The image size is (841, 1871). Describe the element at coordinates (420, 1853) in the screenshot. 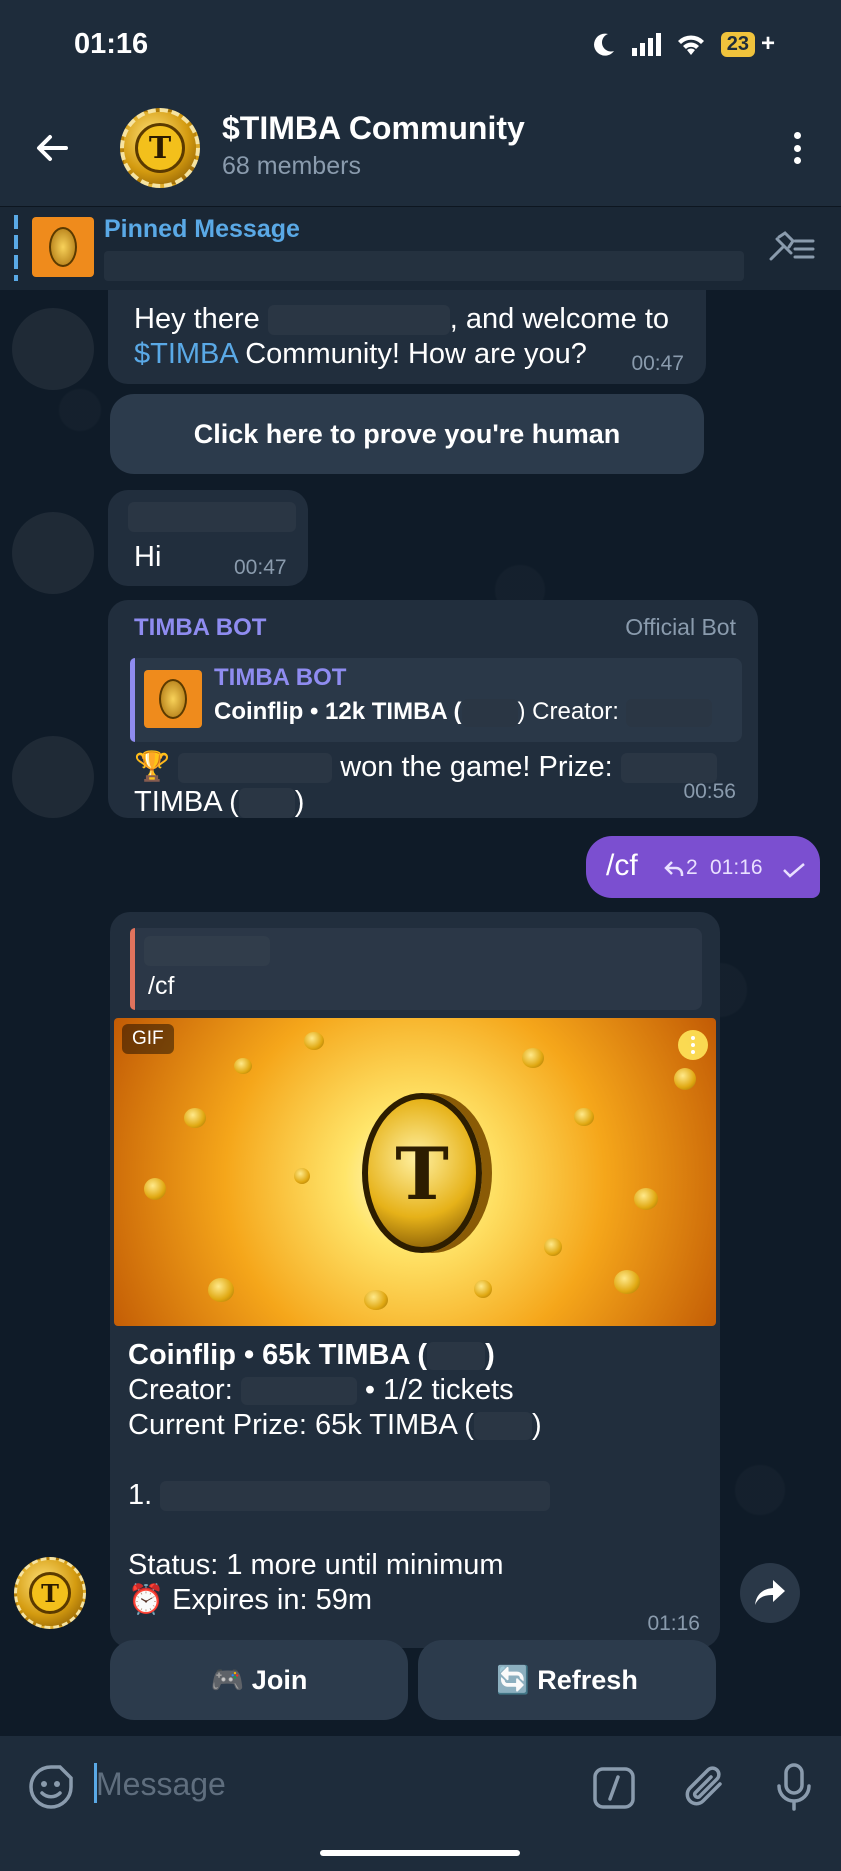

I see `home-indicator` at that location.